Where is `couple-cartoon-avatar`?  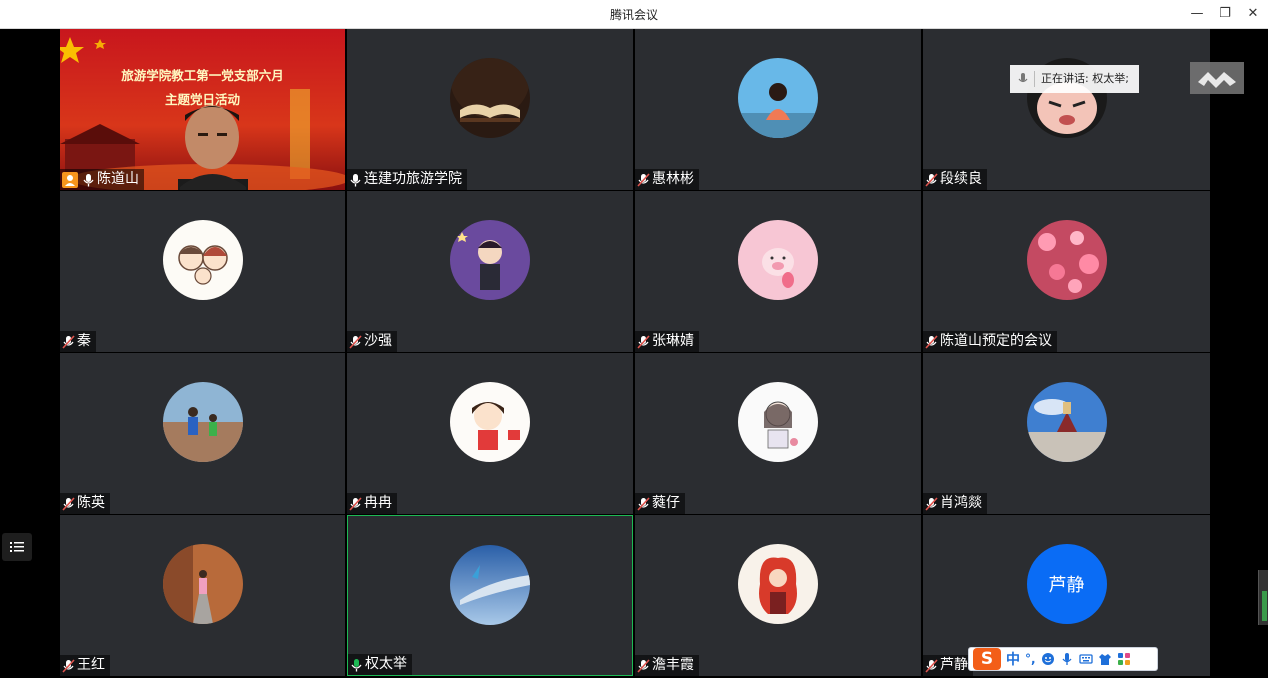 couple-cartoon-avatar is located at coordinates (202, 260).